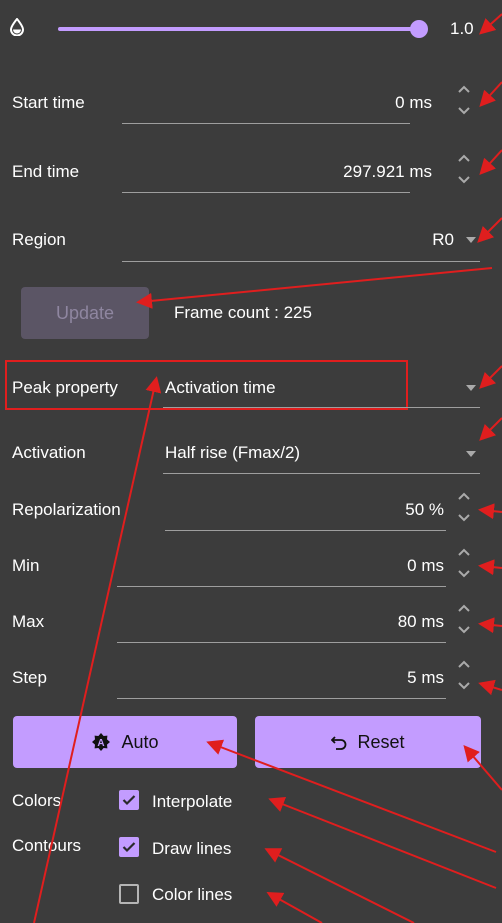  Describe the element at coordinates (46, 171) in the screenshot. I see `end-time-label: End time` at that location.